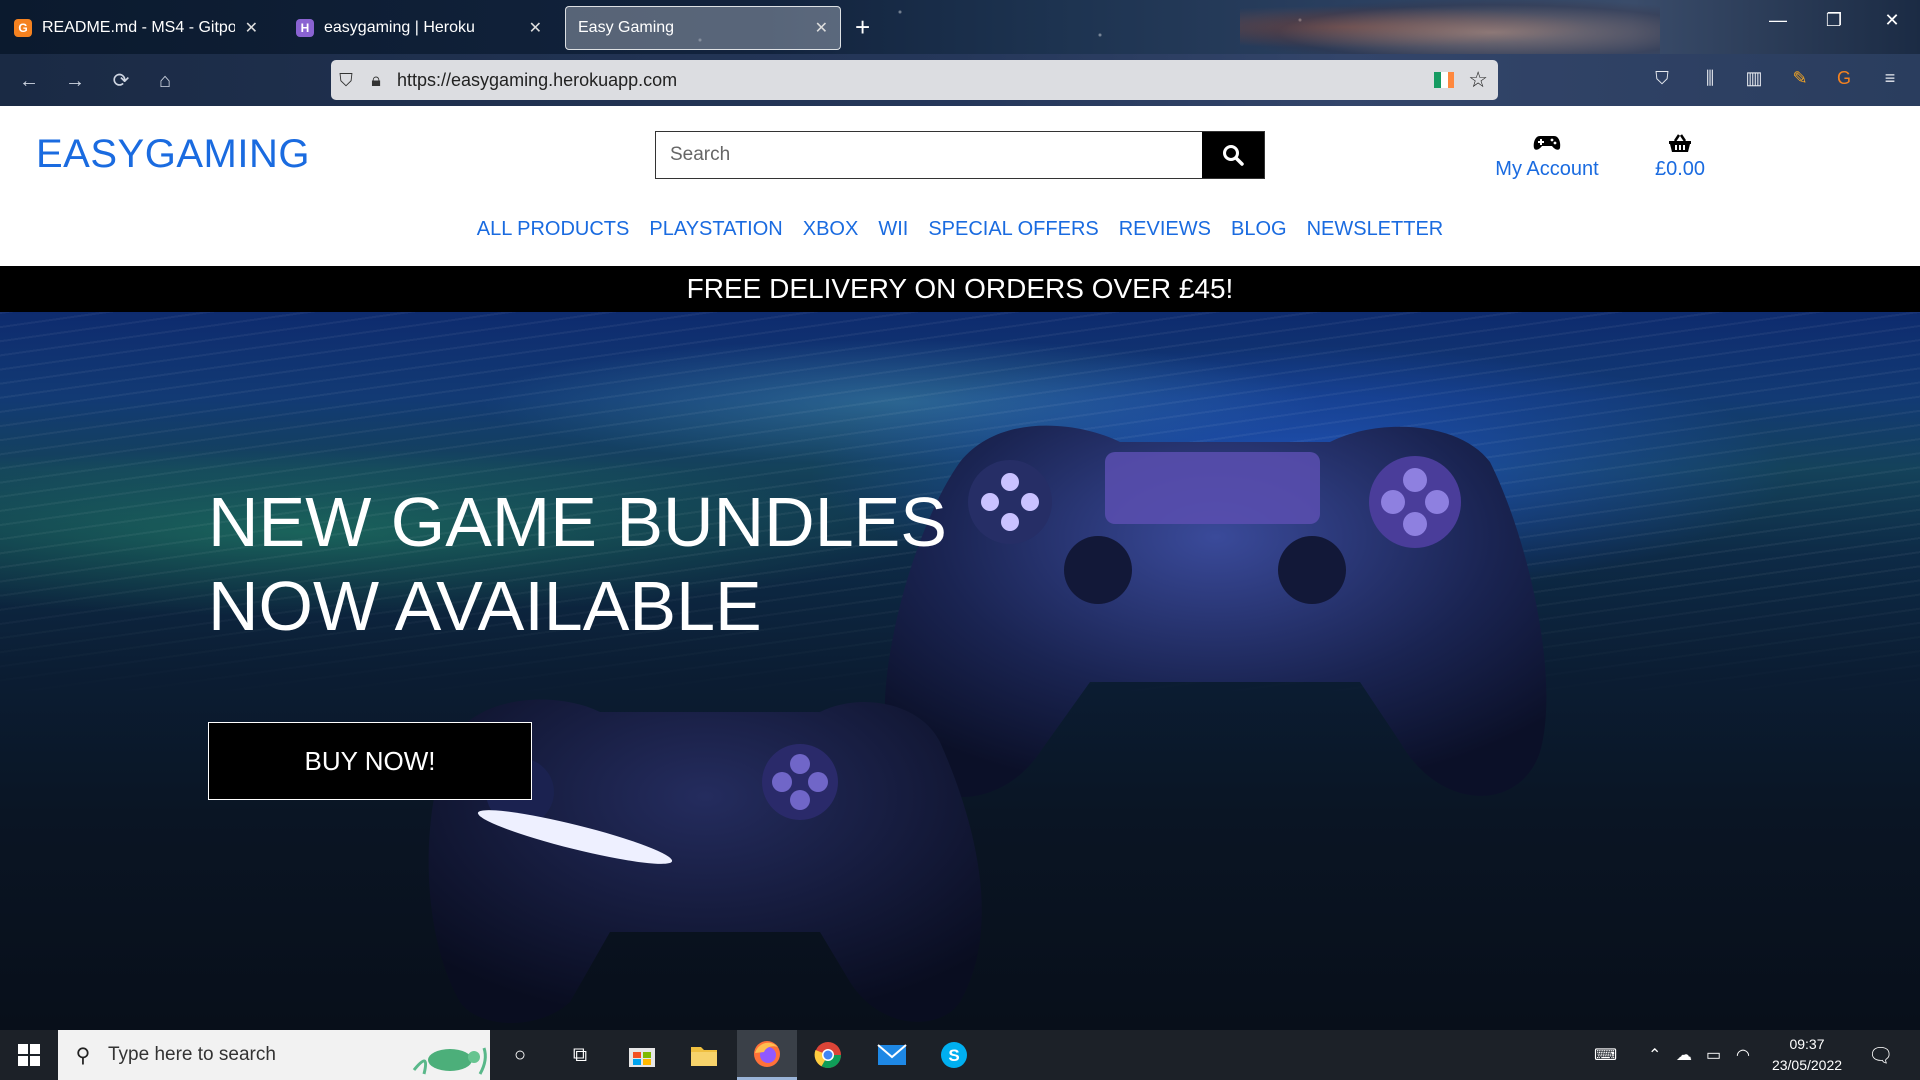 The width and height of the screenshot is (1920, 1080). I want to click on my-account-label: My Account, so click(1547, 169).